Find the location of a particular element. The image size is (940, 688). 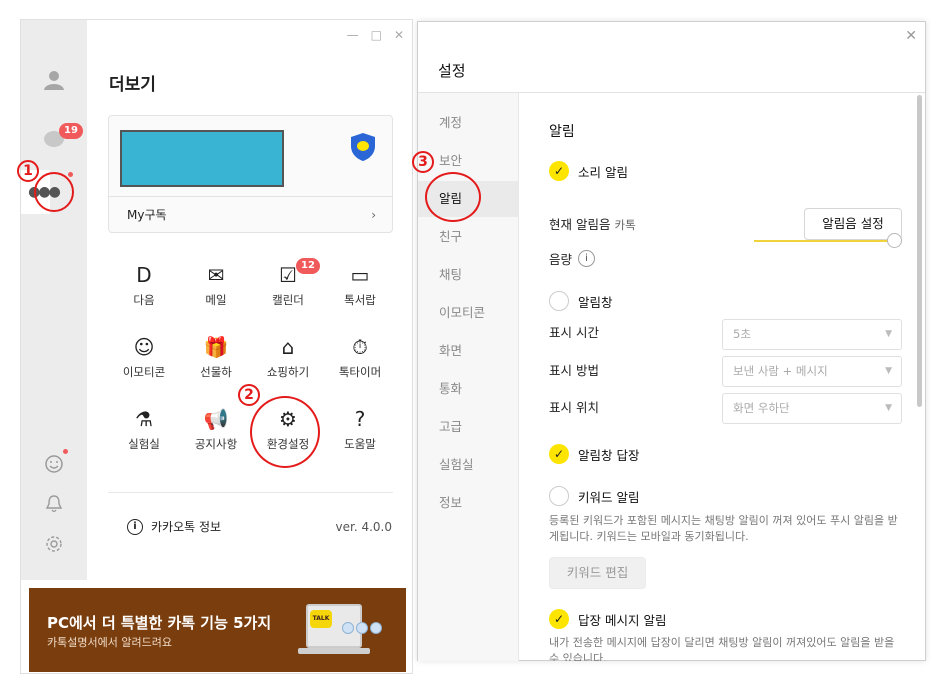

nav-item: 친구 is located at coordinates (468, 237).